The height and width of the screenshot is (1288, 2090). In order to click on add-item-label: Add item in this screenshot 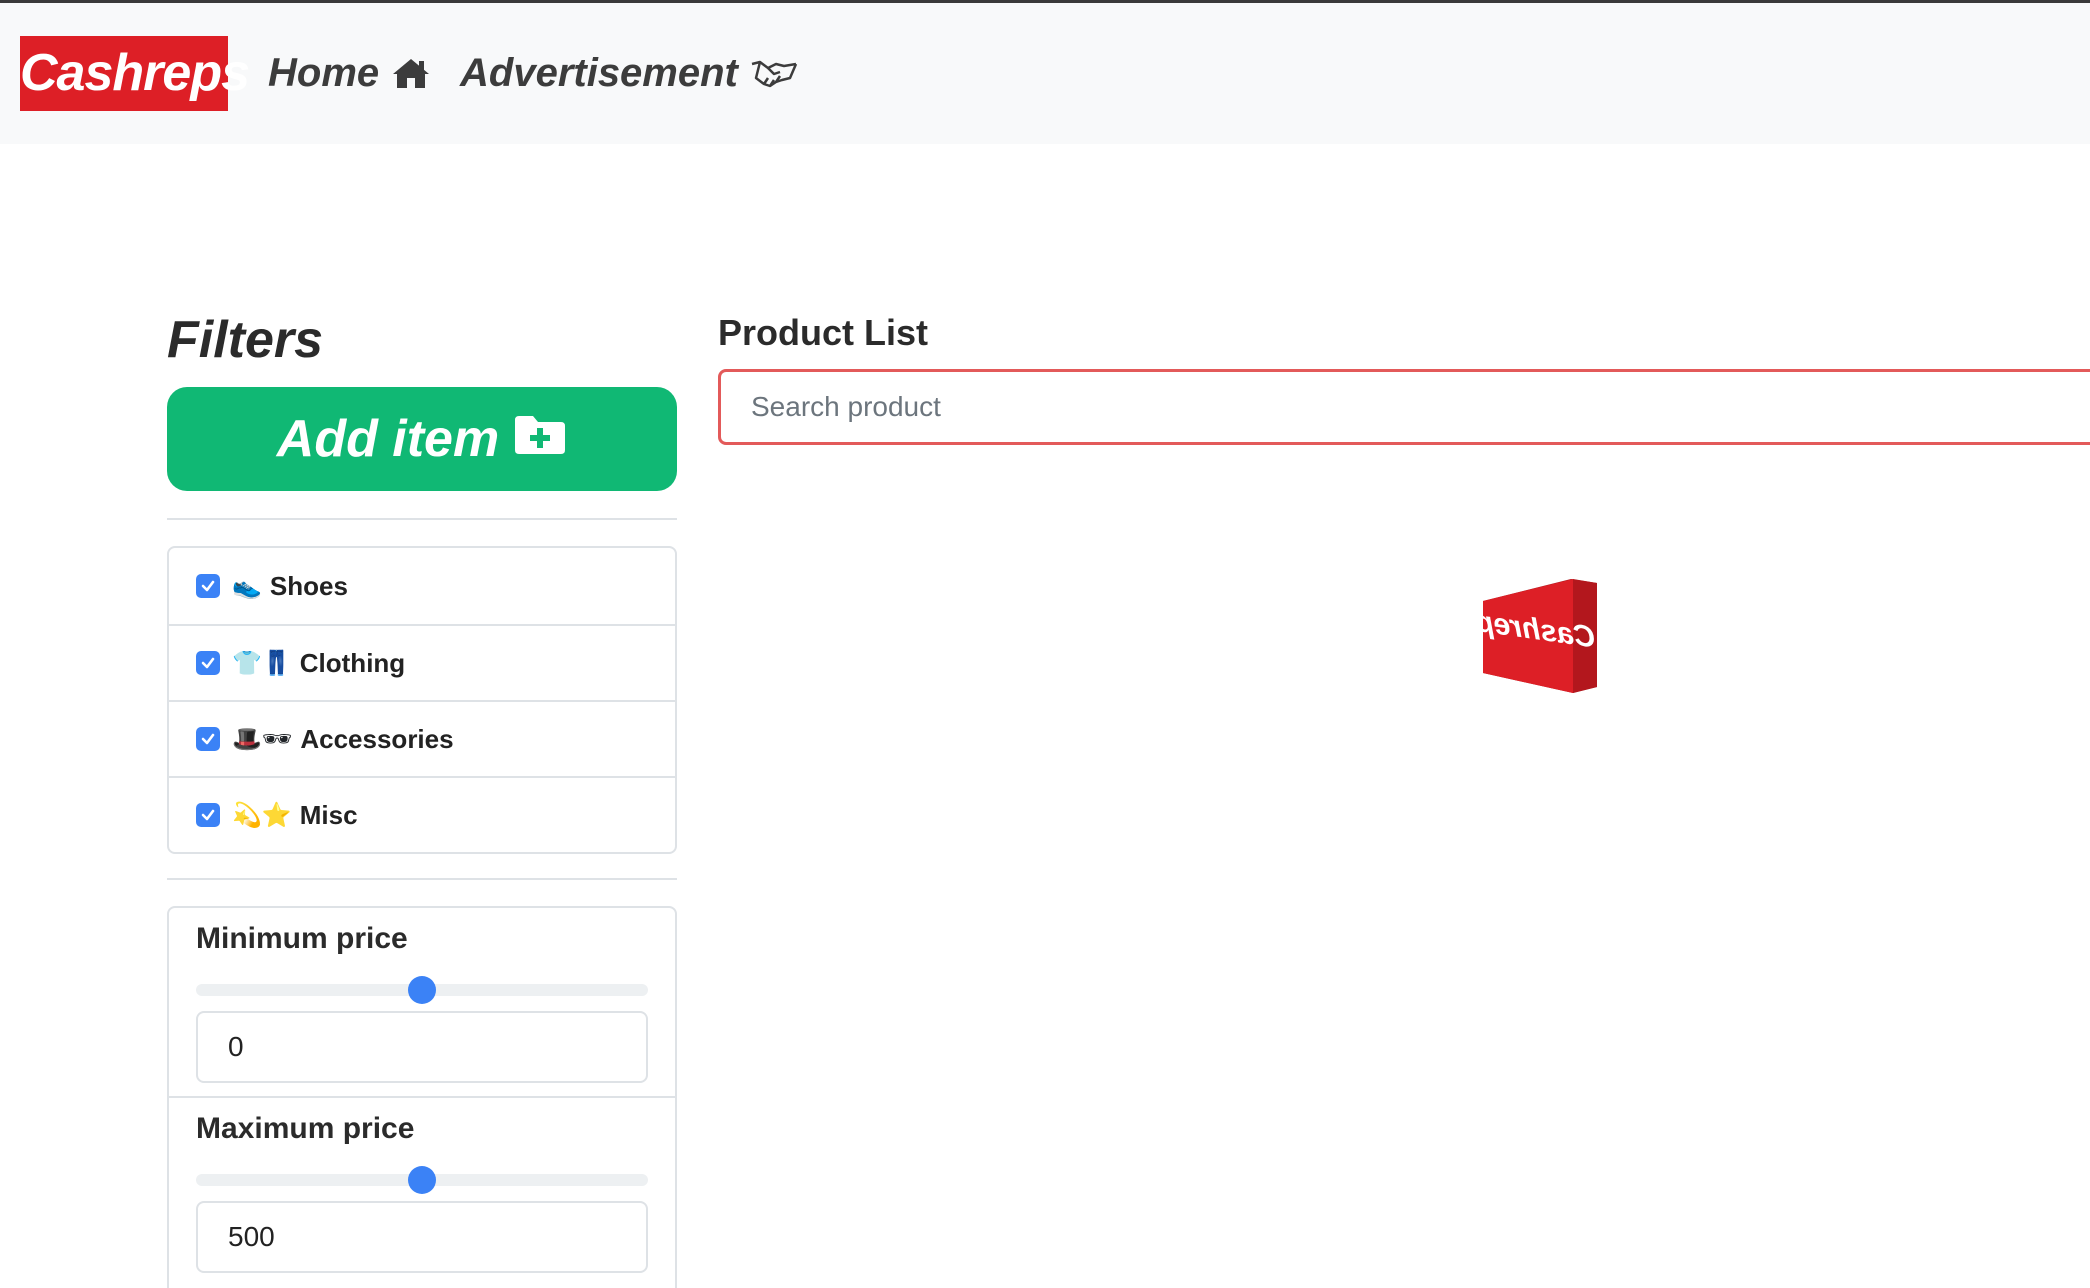, I will do `click(388, 439)`.